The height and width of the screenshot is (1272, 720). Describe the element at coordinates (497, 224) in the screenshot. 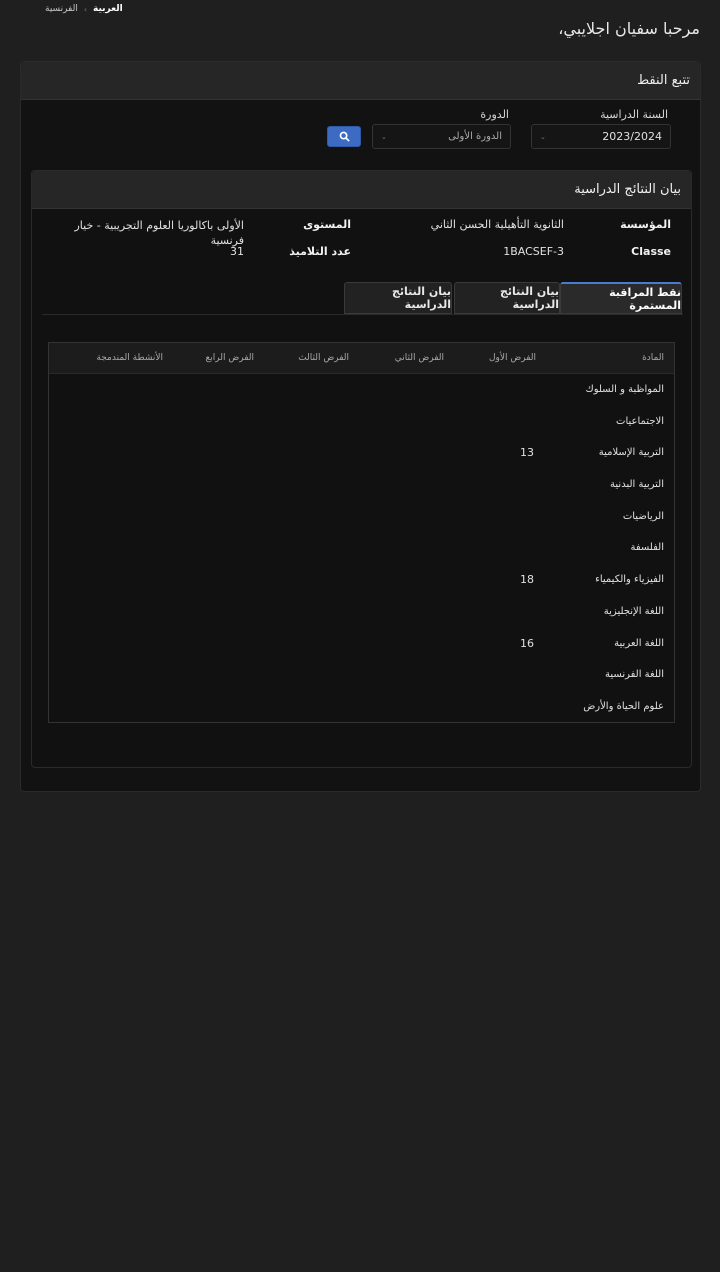

I see `institution-value: الثانوية التأهيلية الحسن الثاني` at that location.